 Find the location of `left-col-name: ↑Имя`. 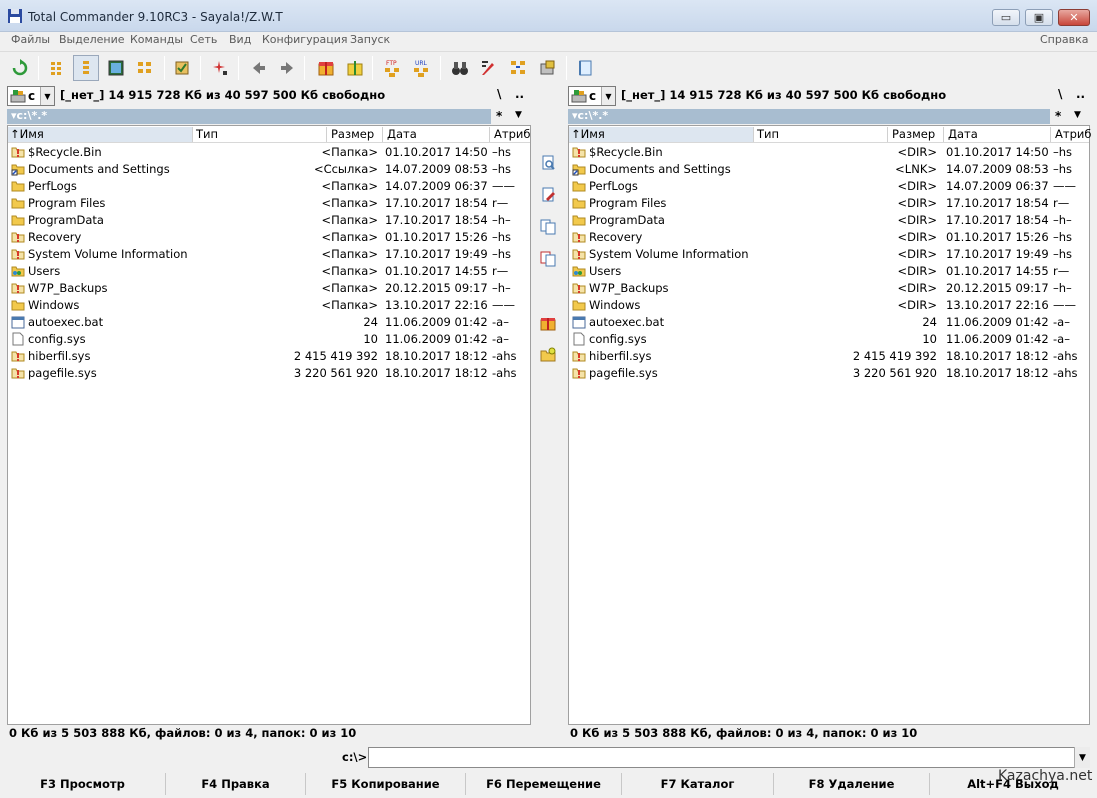

left-col-name: ↑Имя is located at coordinates (100, 134).